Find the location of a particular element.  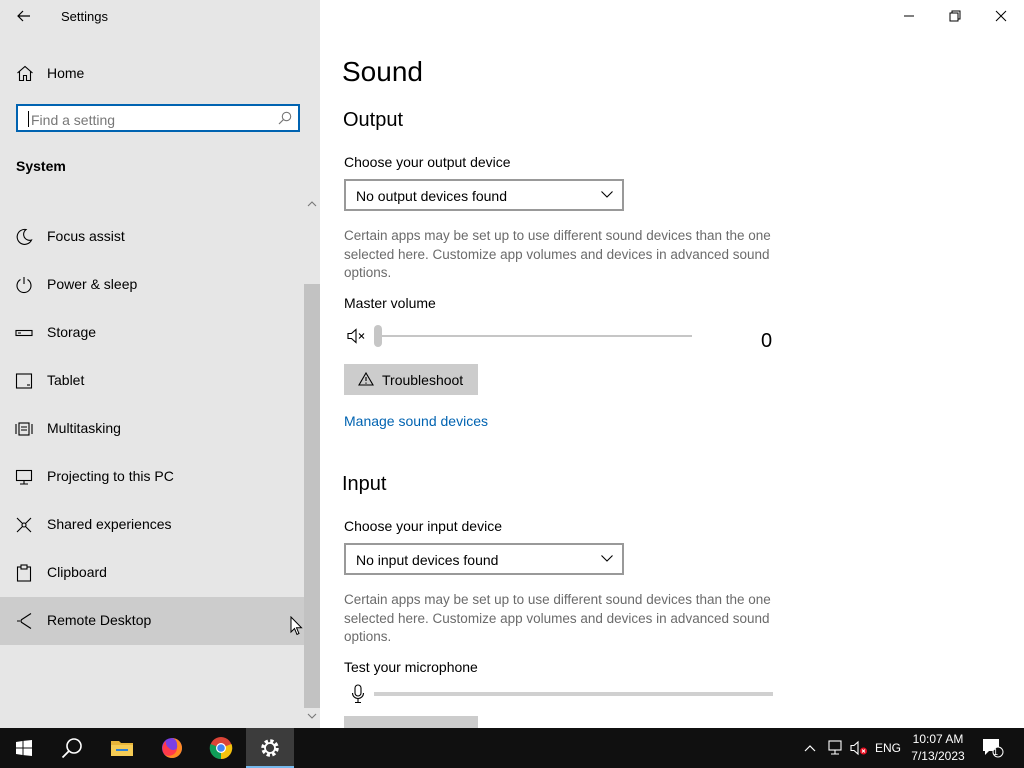

input-heading: Input is located at coordinates (364, 484).